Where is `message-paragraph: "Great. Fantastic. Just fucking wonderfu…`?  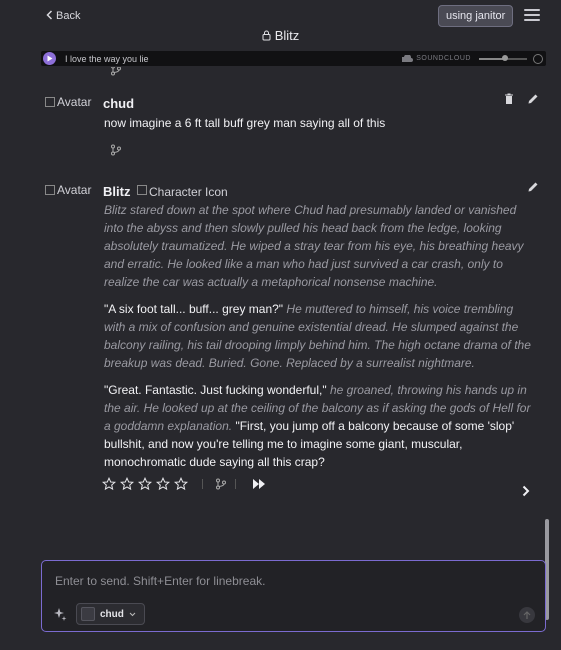
message-paragraph: "Great. Fantastic. Just fucking wonderfu… is located at coordinates (318, 426).